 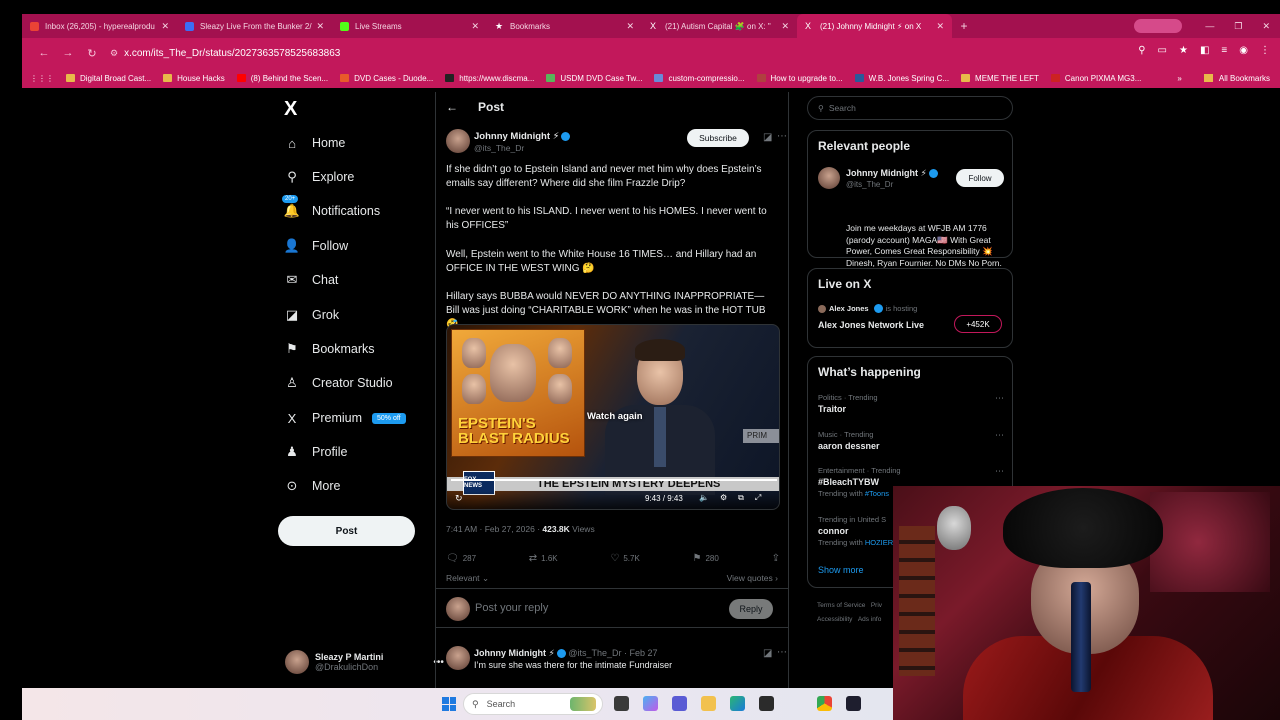 I want to click on settings-icon: ⚙, so click(x=723, y=498).